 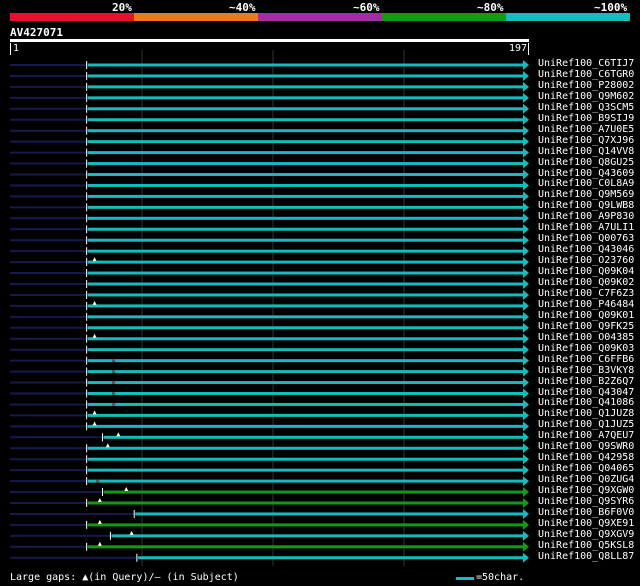 I want to click on hit-label: UniRef100_A7QEU7, so click(x=586, y=436).